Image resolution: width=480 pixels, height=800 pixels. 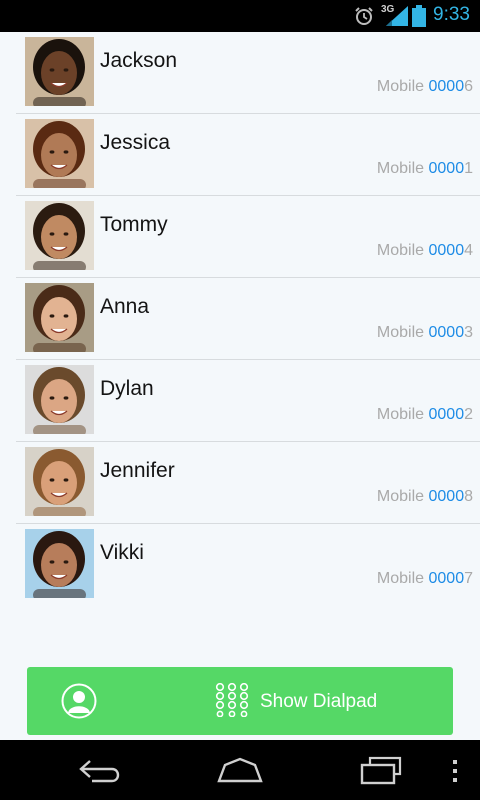 I want to click on status-bar: 3G 9:33, so click(x=240, y=16).